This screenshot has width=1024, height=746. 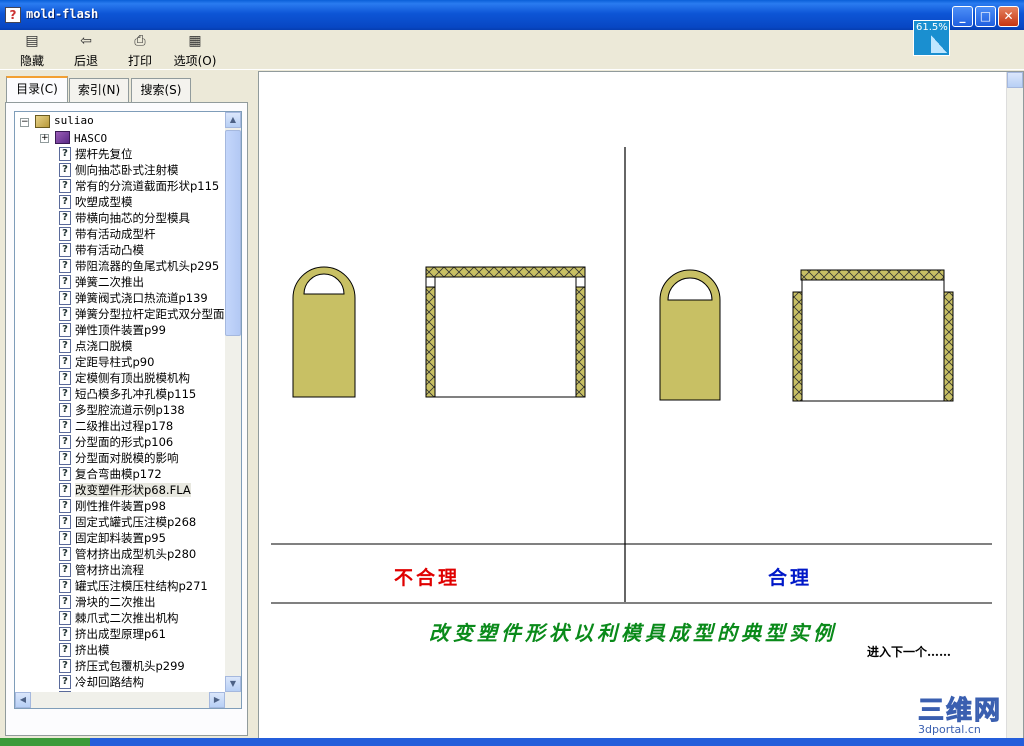 I want to click on content-scroll-up-icon, so click(x=1015, y=80).